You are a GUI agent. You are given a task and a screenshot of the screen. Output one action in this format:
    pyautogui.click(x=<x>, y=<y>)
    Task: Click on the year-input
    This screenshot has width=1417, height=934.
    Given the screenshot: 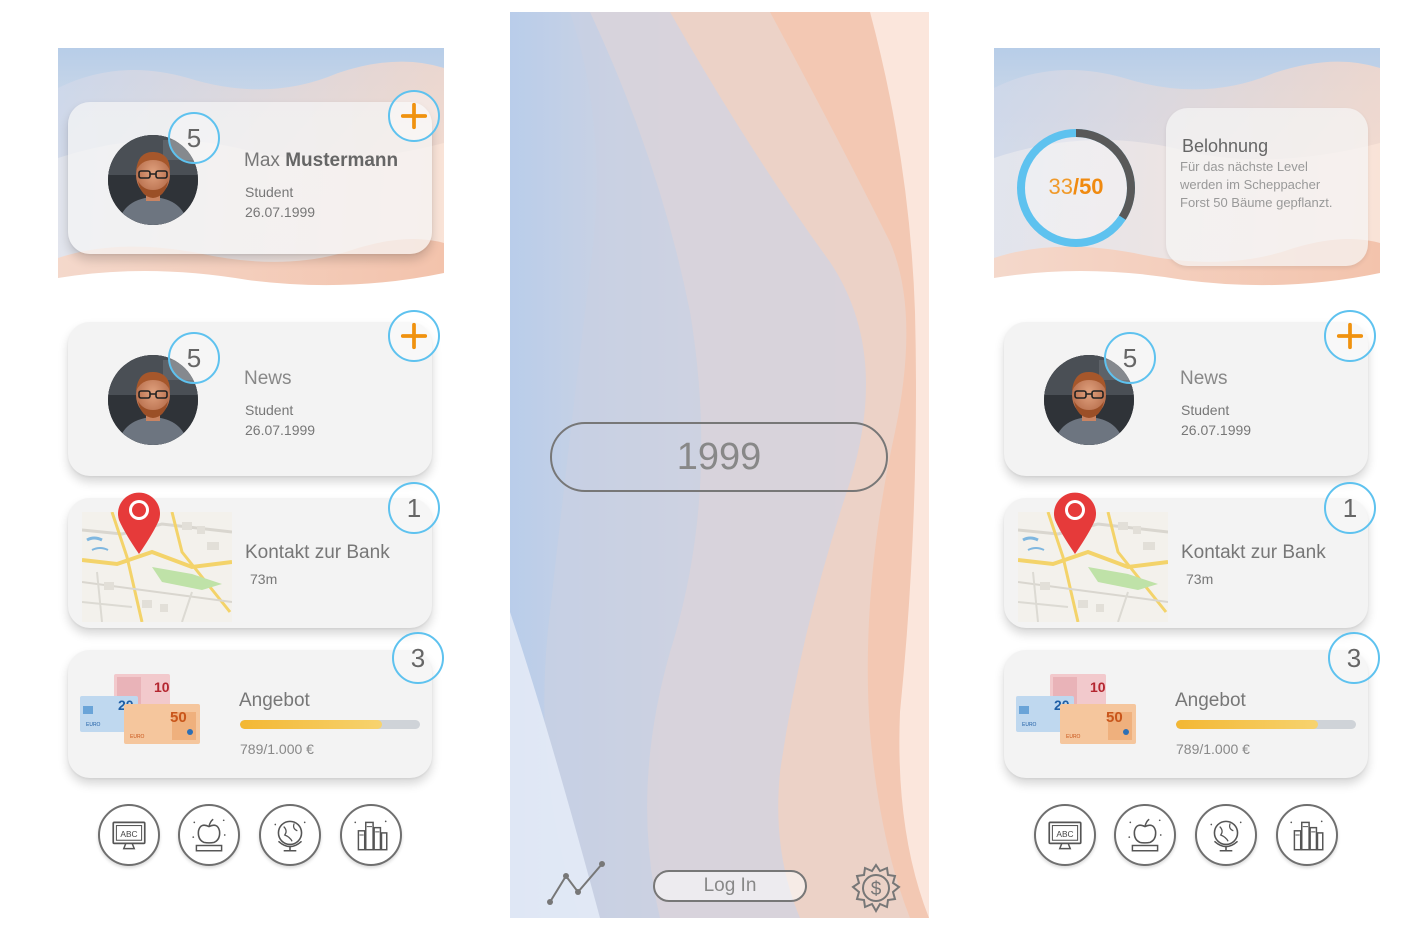 What is the action you would take?
    pyautogui.click(x=719, y=457)
    